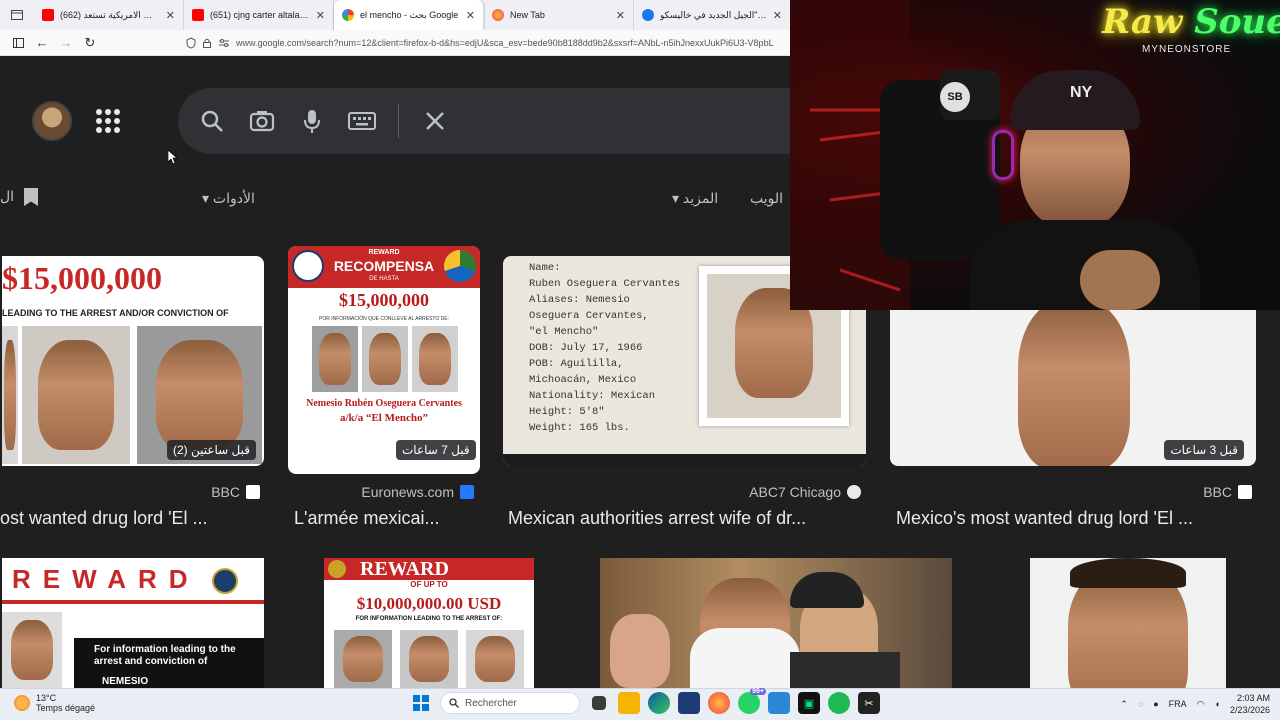 The image size is (1280, 720). I want to click on neon-sign: Raw Soueelt, so click(1191, 22).